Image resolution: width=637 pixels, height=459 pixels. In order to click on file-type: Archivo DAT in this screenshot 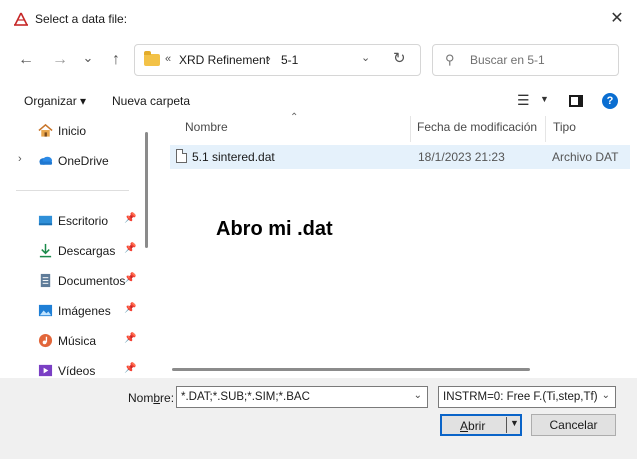, I will do `click(585, 157)`.